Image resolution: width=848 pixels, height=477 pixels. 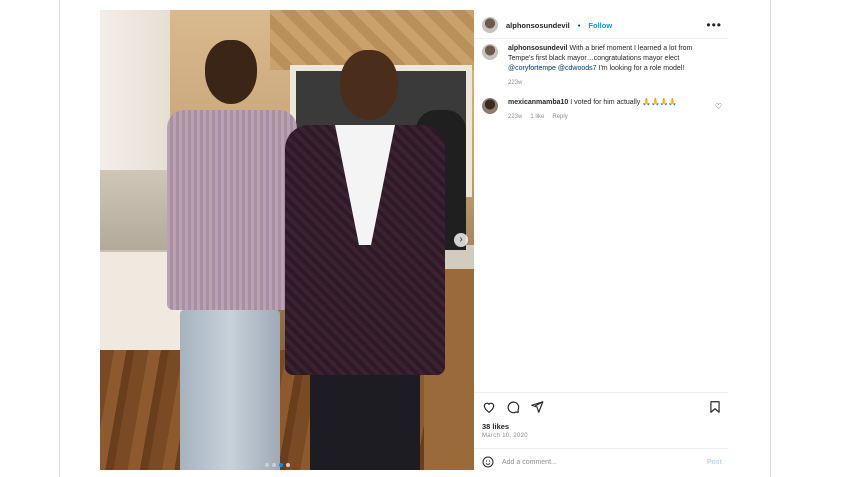 I want to click on comment-like-icon: ♡, so click(x=718, y=106).